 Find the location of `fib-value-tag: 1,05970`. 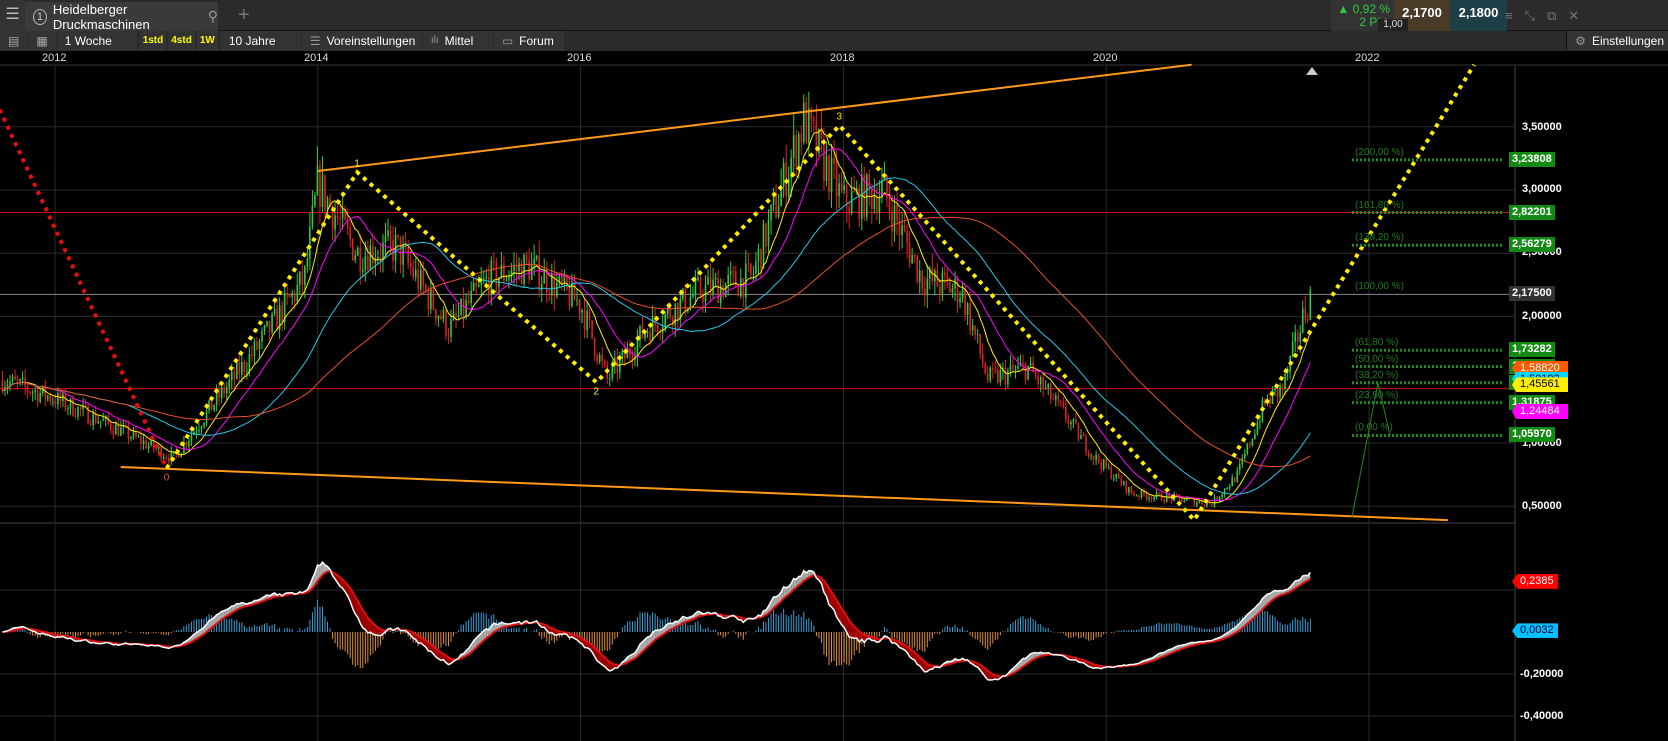

fib-value-tag: 1,05970 is located at coordinates (1532, 435).